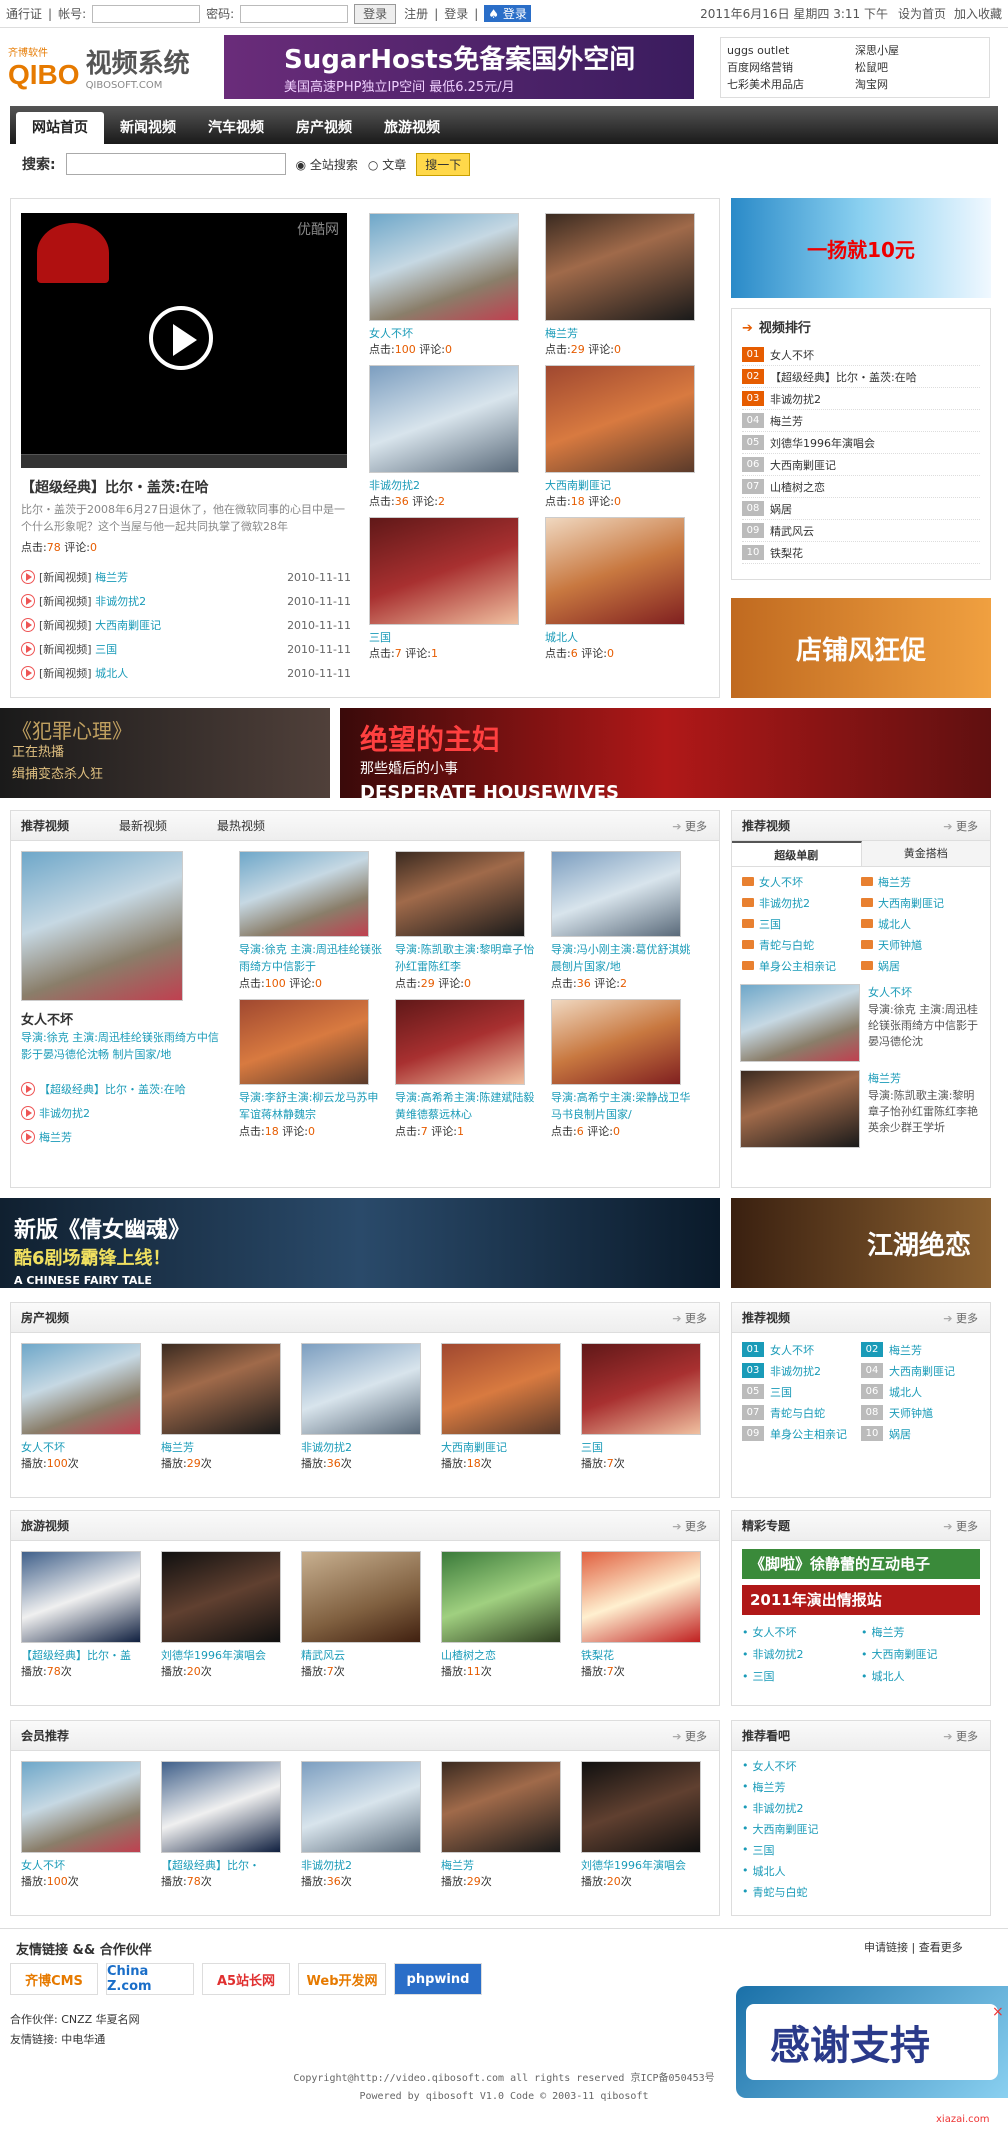 This screenshot has width=1008, height=2131. Describe the element at coordinates (106, 649) in the screenshot. I see `item-title: 三国` at that location.